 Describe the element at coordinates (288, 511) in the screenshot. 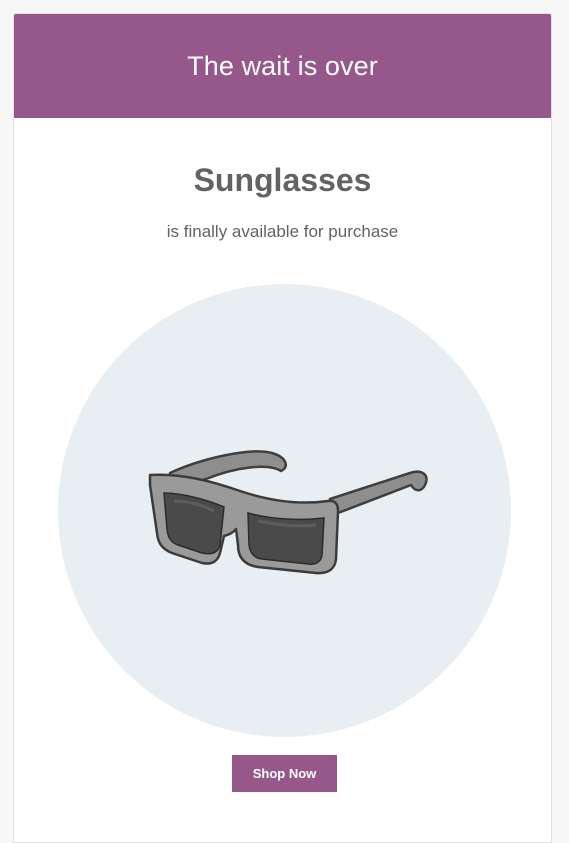

I see `sunglasses-icon` at that location.